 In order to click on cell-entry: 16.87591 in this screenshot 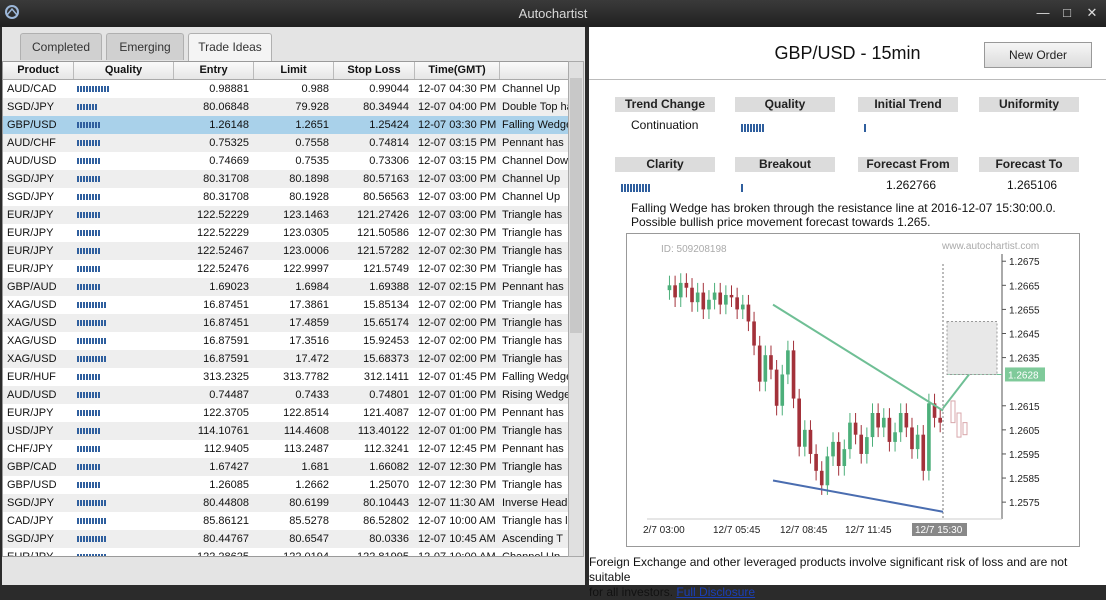, I will do `click(226, 341)`.